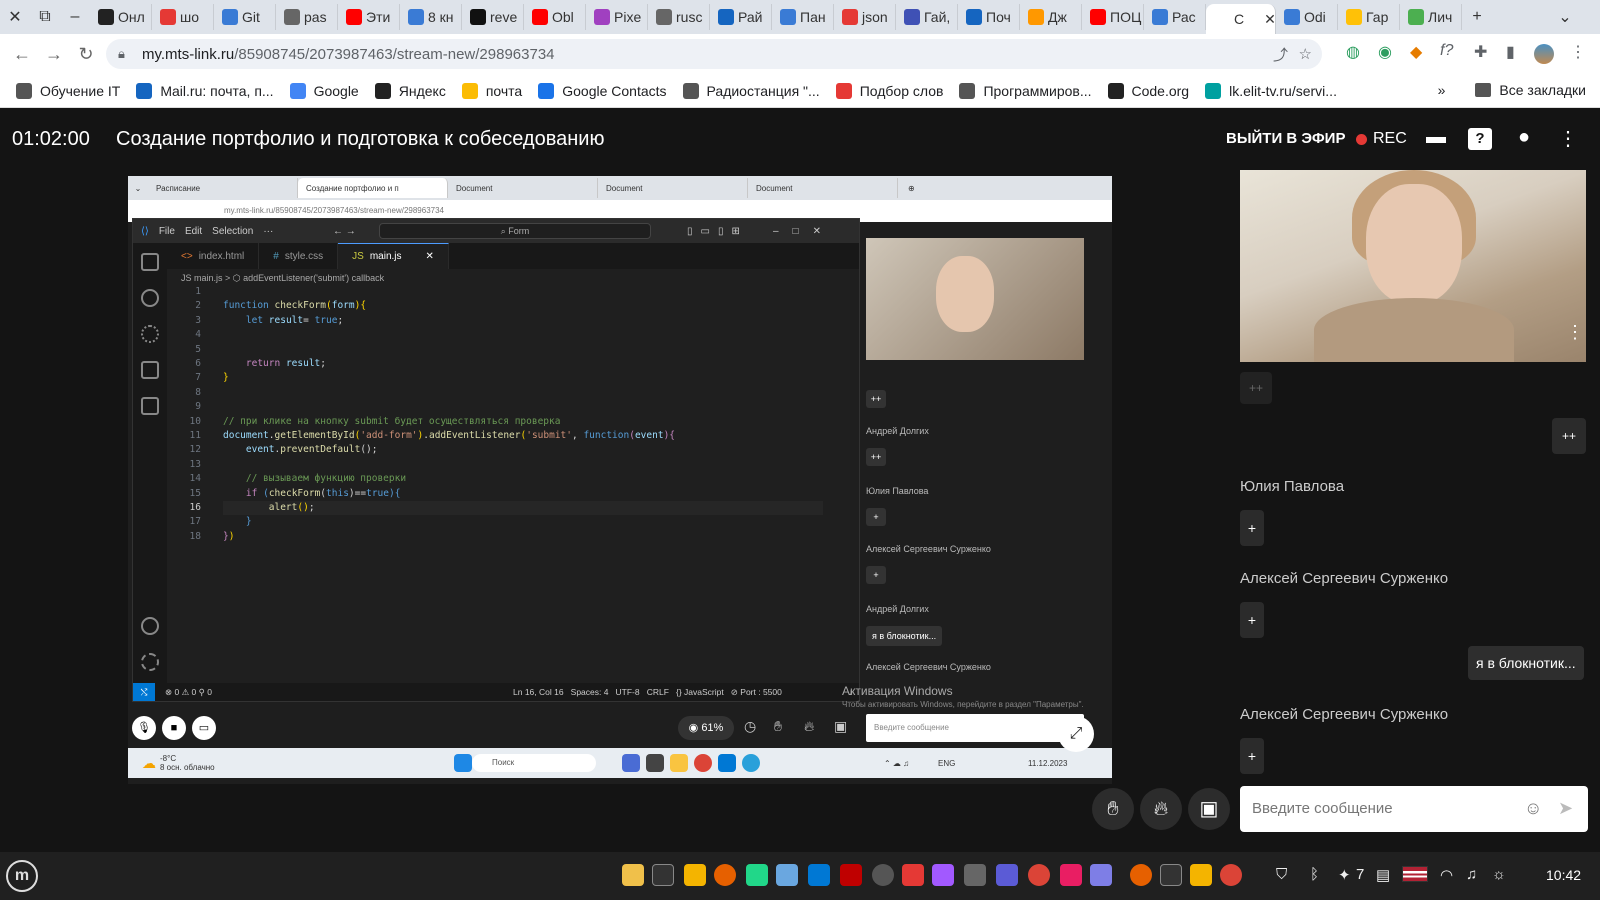 This screenshot has height=900, width=1600. I want to click on bookmark-item: Обучение IT, so click(68, 90).